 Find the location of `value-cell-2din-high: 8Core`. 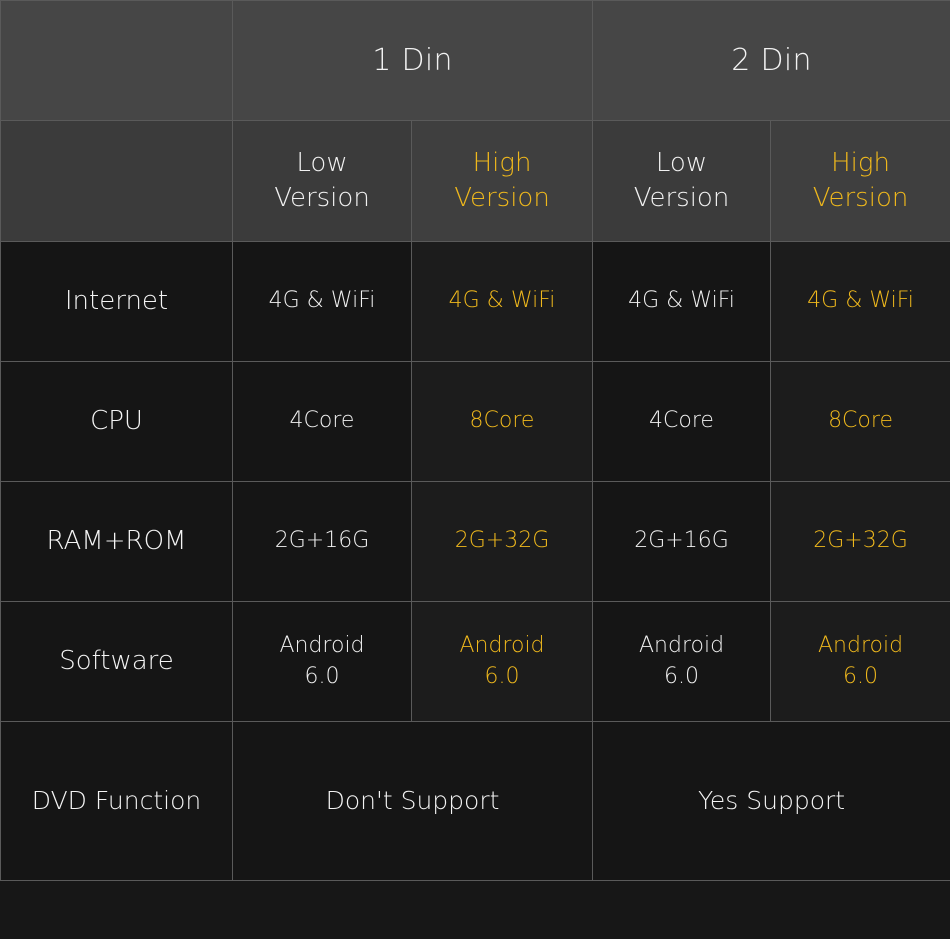

value-cell-2din-high: 8Core is located at coordinates (860, 422).